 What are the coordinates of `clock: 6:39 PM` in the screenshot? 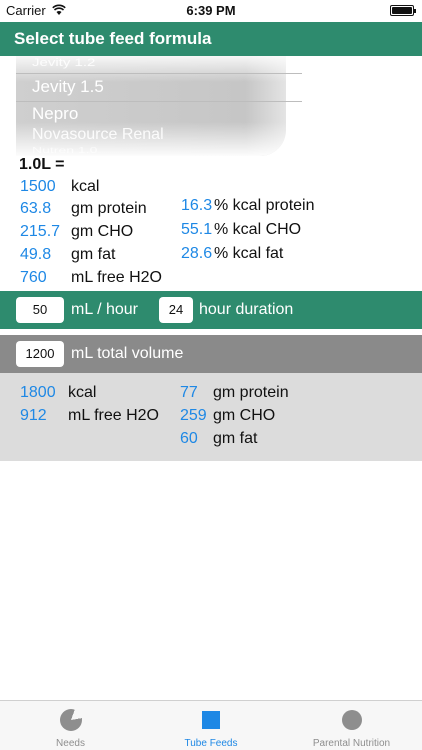 It's located at (211, 10).